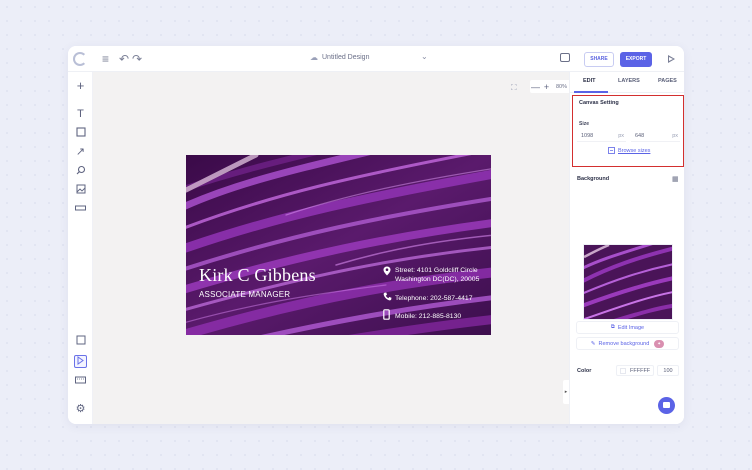 The image size is (752, 470). I want to click on card-mobile: Mobile: 212-885-8130, so click(428, 316).